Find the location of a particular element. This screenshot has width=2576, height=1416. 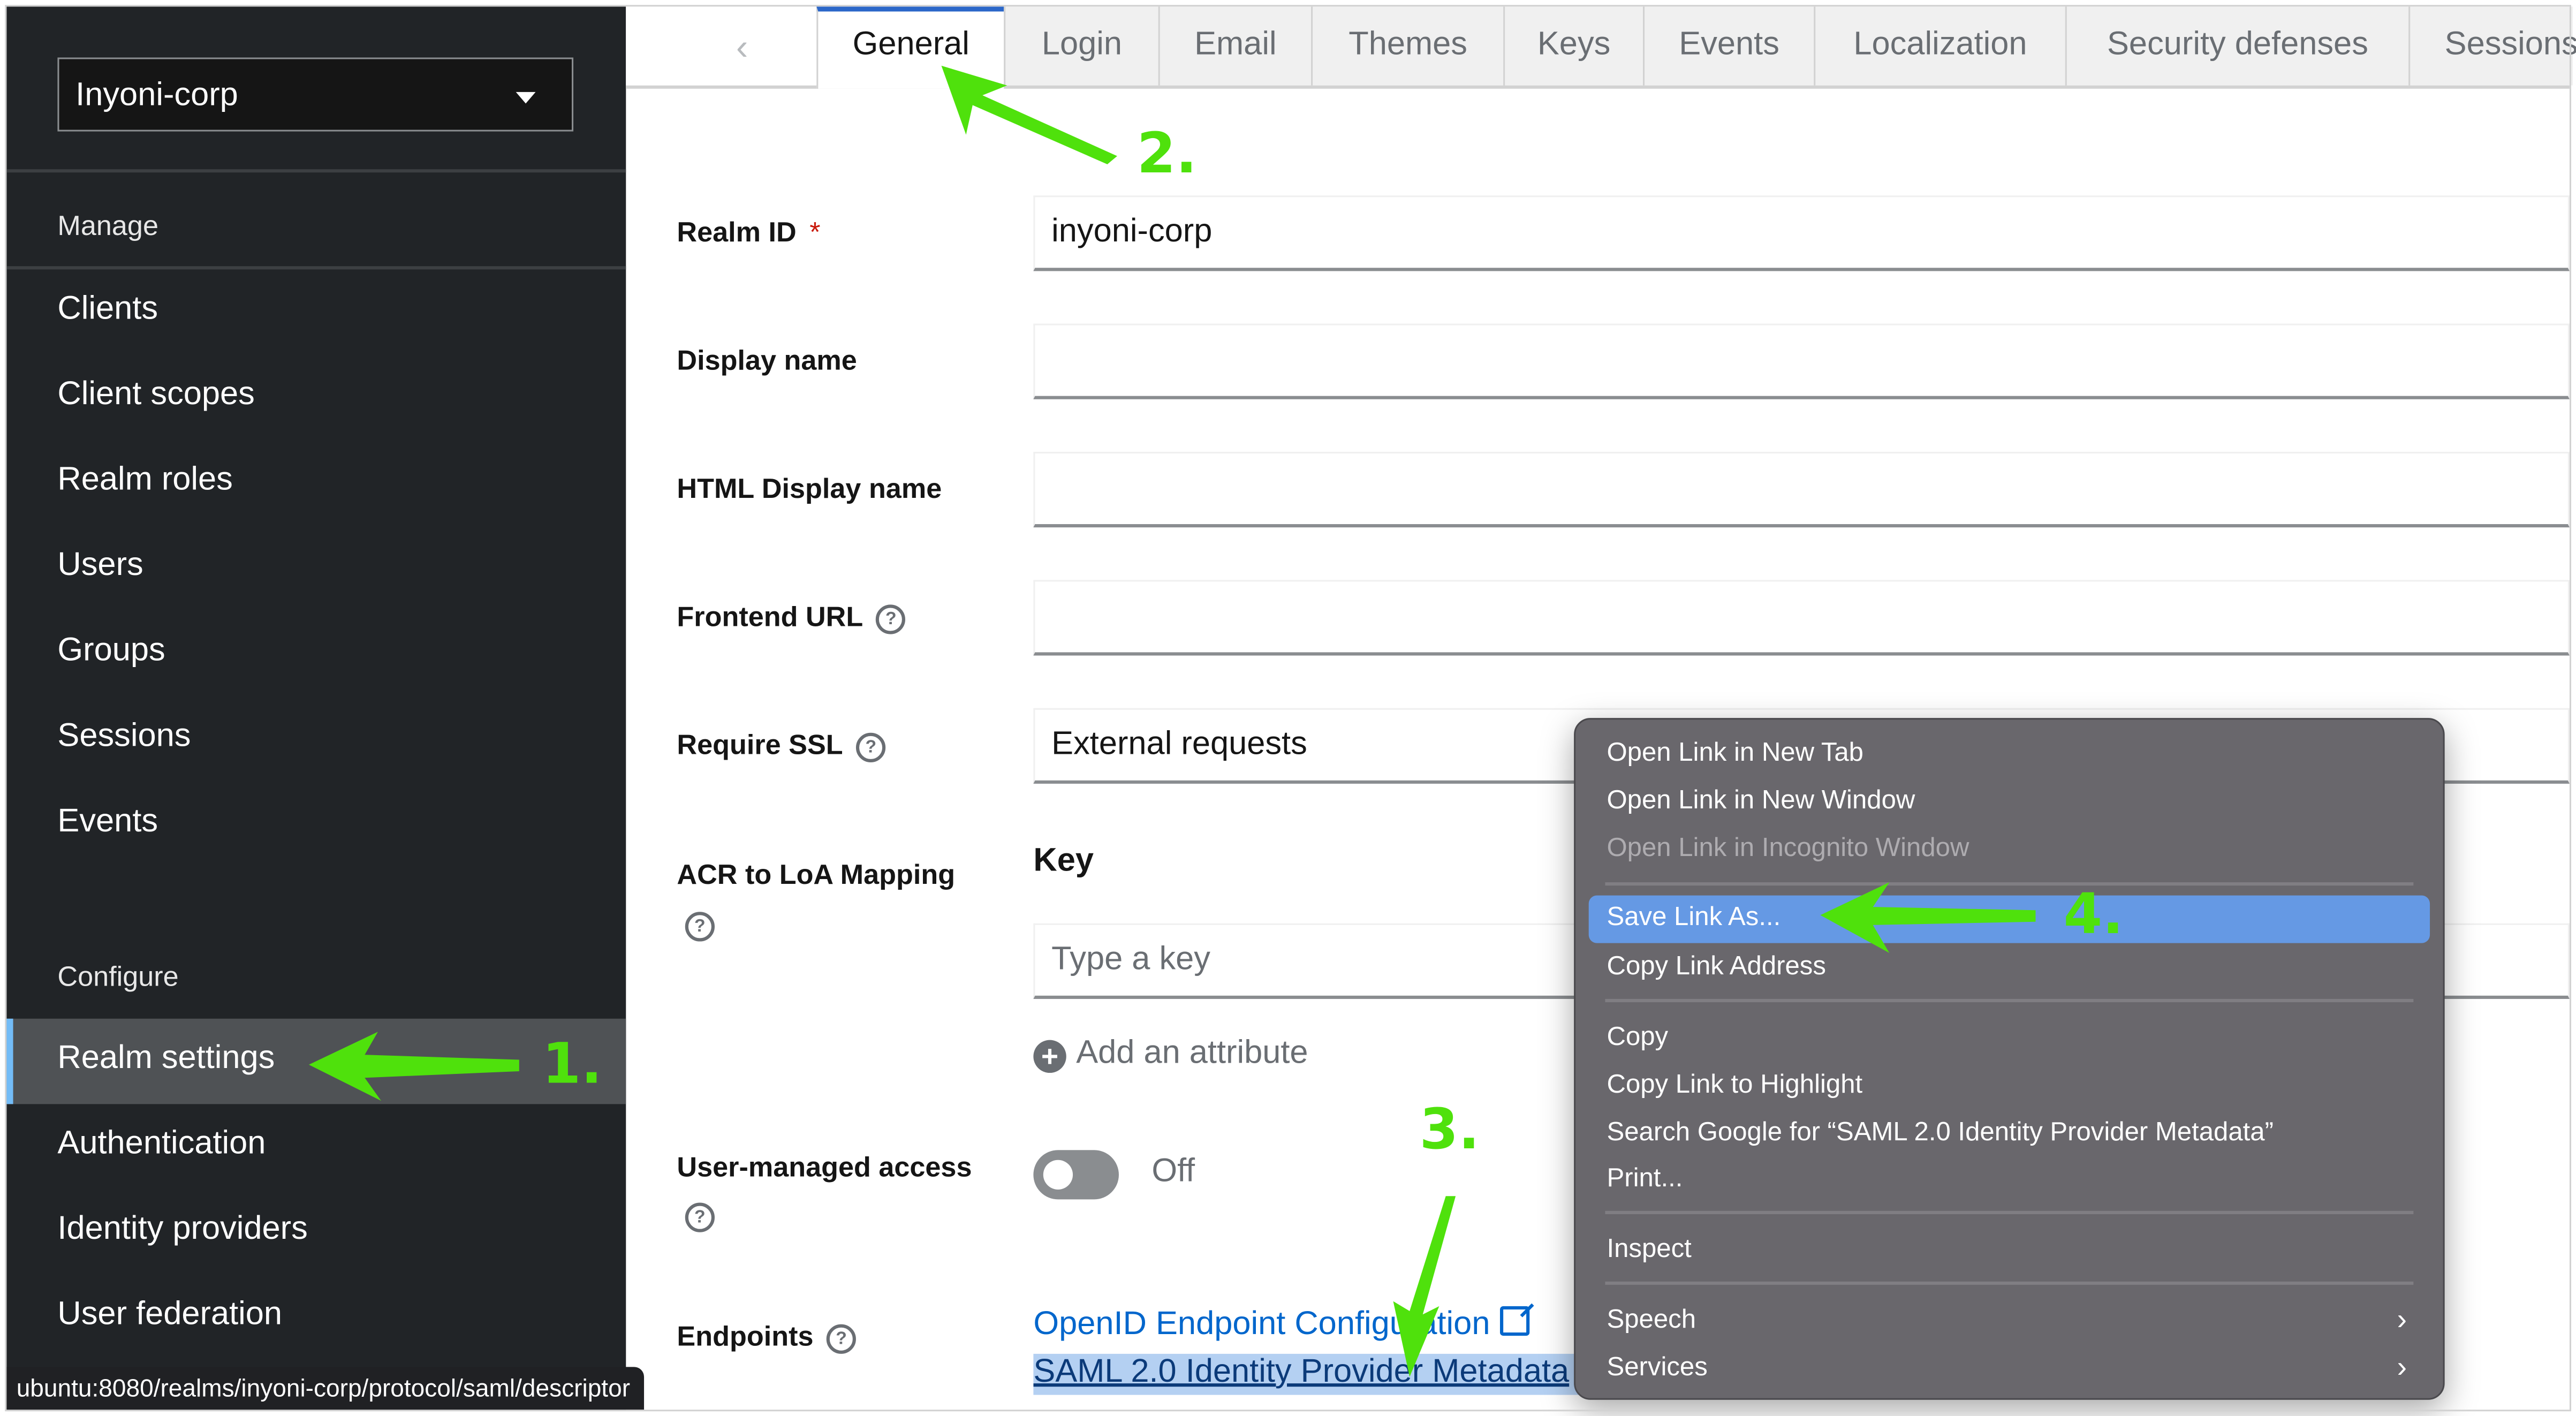

add-attribute-button: + Add an attribute is located at coordinates (1170, 1054).